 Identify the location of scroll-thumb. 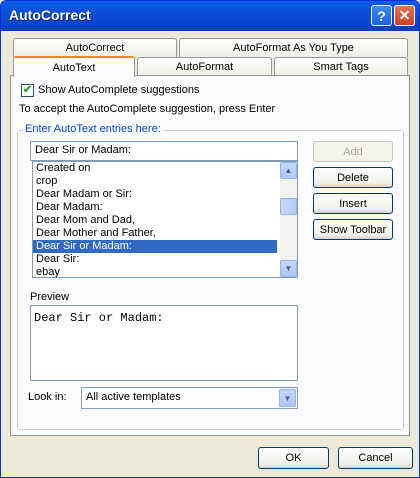
(288, 206).